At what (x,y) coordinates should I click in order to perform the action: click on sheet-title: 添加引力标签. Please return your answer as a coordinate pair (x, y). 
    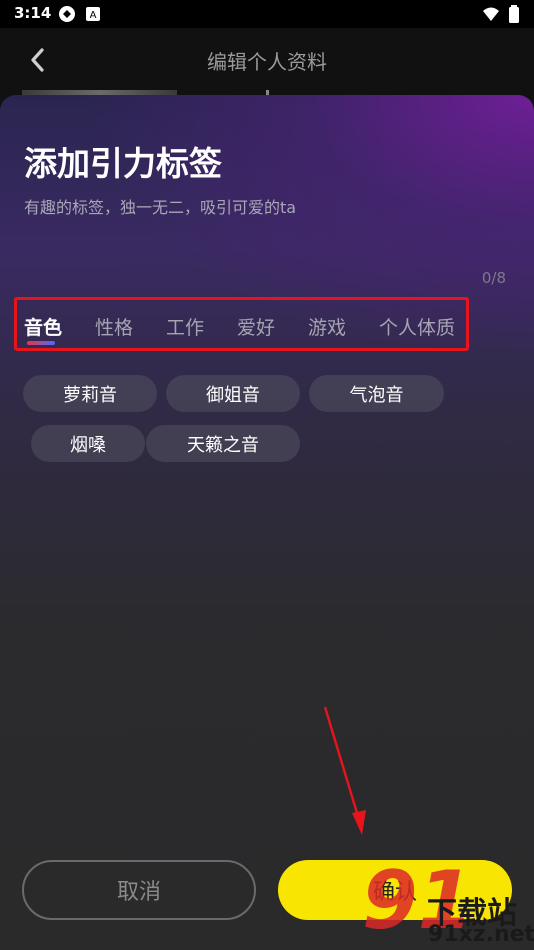
    Looking at the image, I should click on (123, 163).